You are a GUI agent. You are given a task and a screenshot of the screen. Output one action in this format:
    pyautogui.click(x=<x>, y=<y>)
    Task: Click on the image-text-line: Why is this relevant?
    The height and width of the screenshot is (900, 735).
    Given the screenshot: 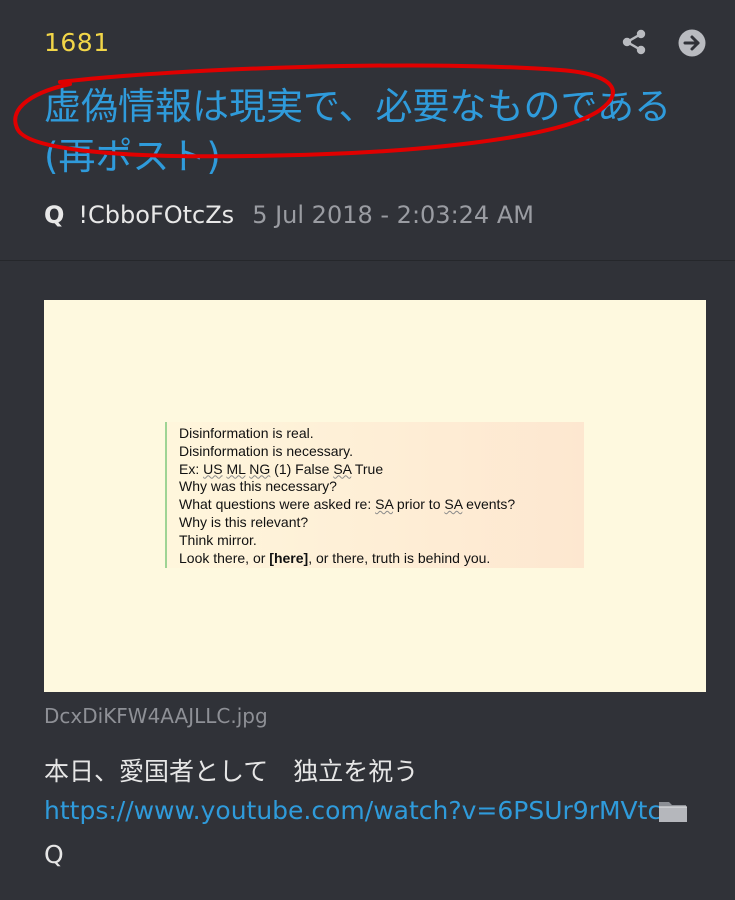 What is the action you would take?
    pyautogui.click(x=244, y=521)
    